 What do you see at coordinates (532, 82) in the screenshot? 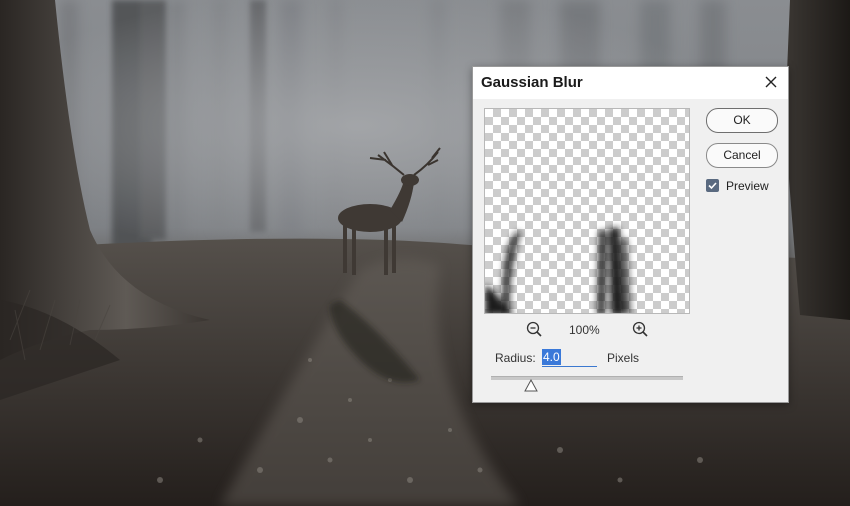
I see `dialog-title: Gaussian Blur` at bounding box center [532, 82].